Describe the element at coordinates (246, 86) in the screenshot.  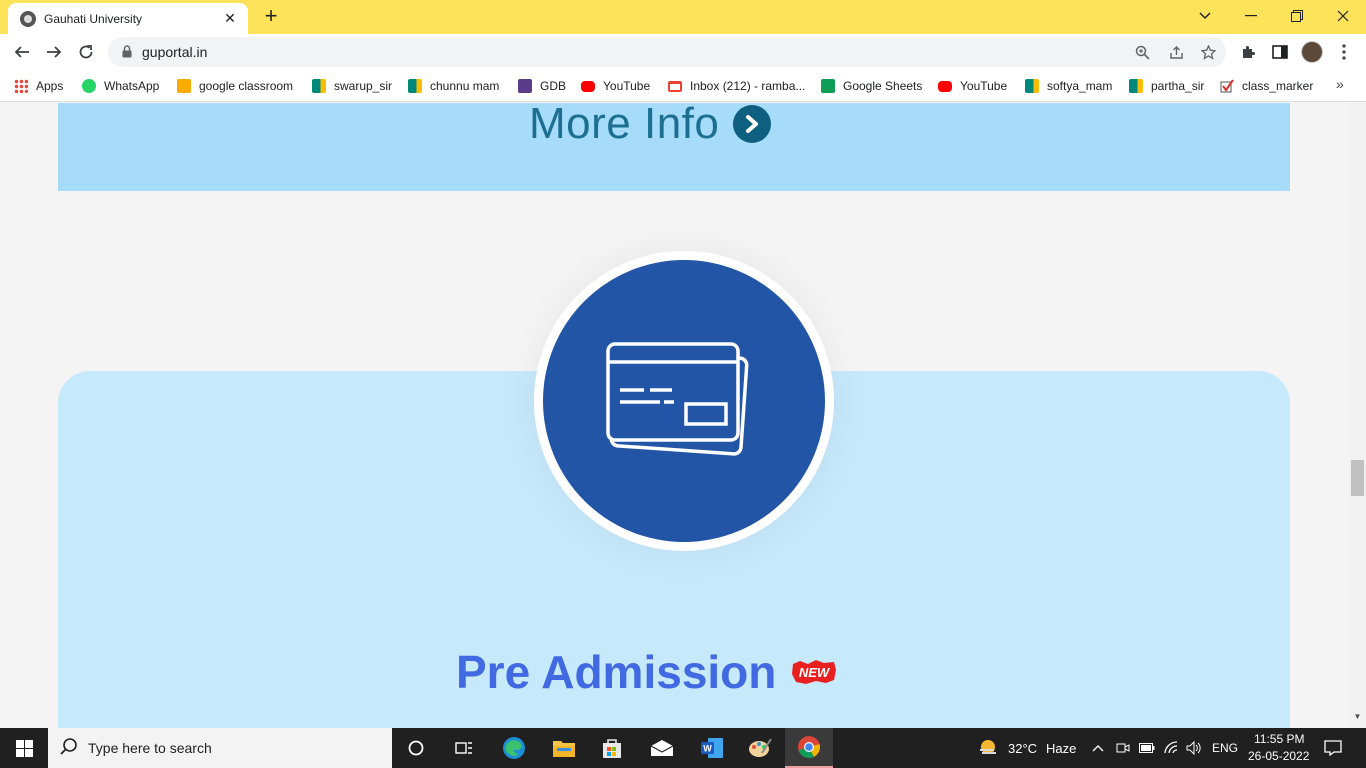
I see `bookmark-label: google classroom` at that location.